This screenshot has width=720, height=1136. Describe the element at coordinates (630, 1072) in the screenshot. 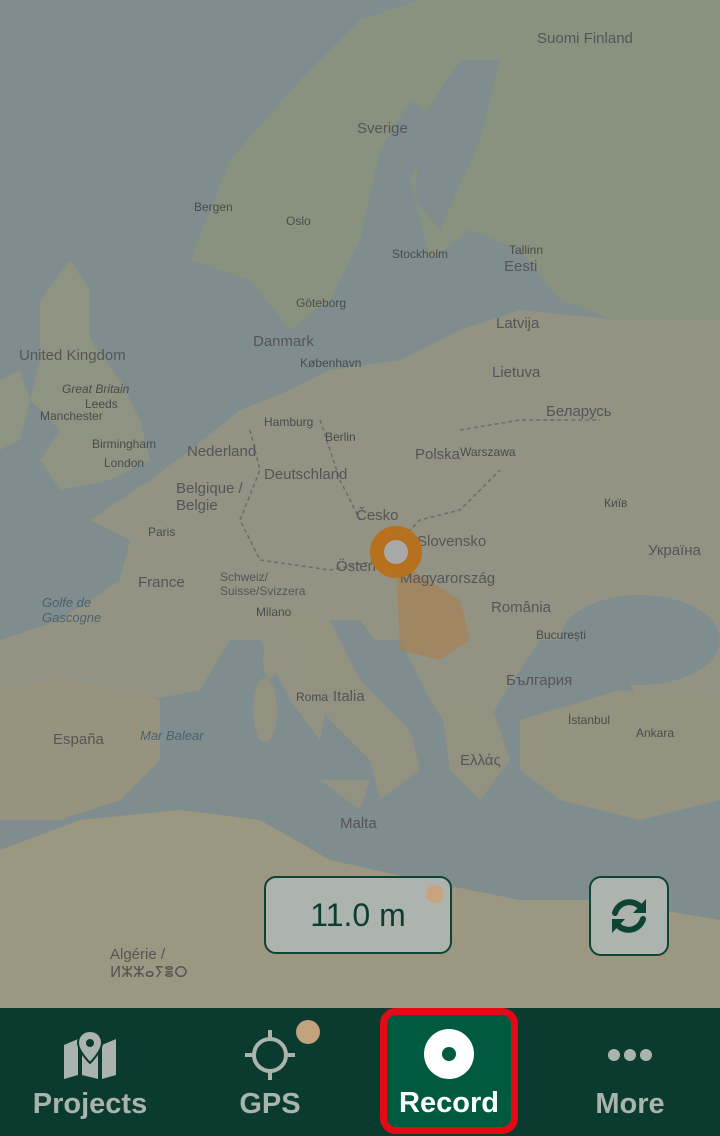

I see `nav-more: More` at that location.